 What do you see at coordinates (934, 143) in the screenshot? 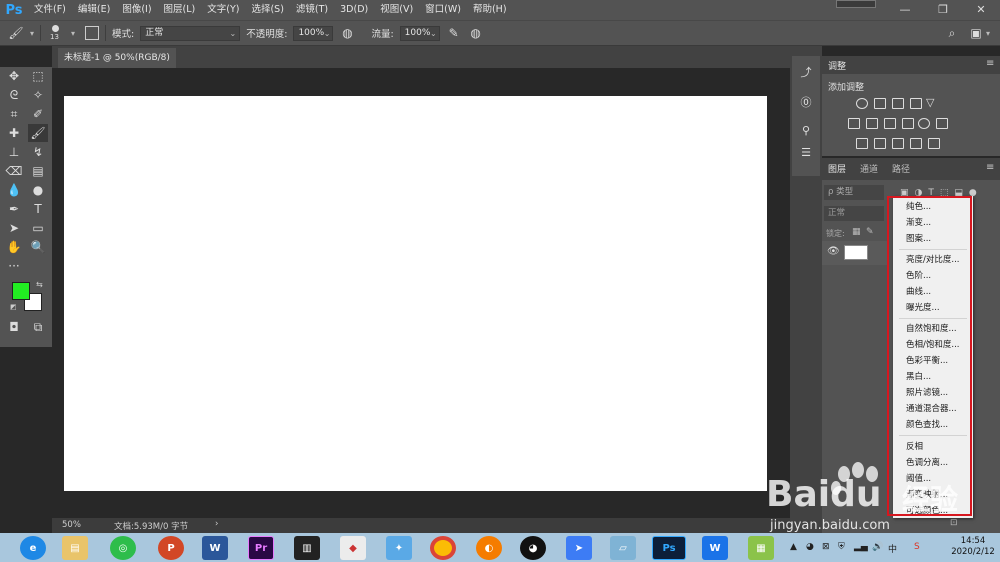
I see `selective-color-icon` at bounding box center [934, 143].